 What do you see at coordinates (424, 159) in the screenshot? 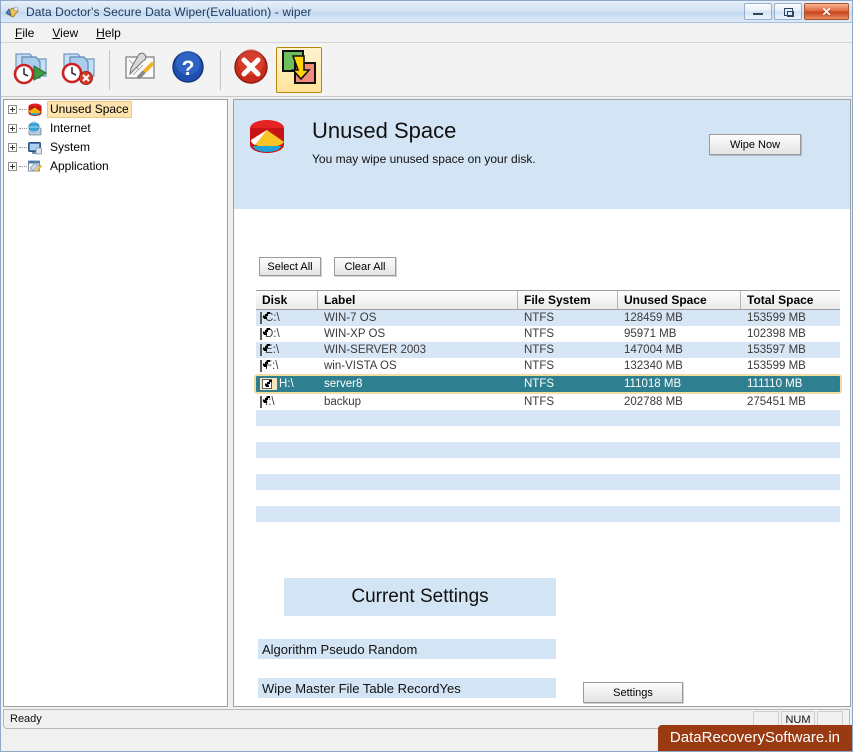
I see `page-subtitle: You may wipe unused space on your disk.` at bounding box center [424, 159].